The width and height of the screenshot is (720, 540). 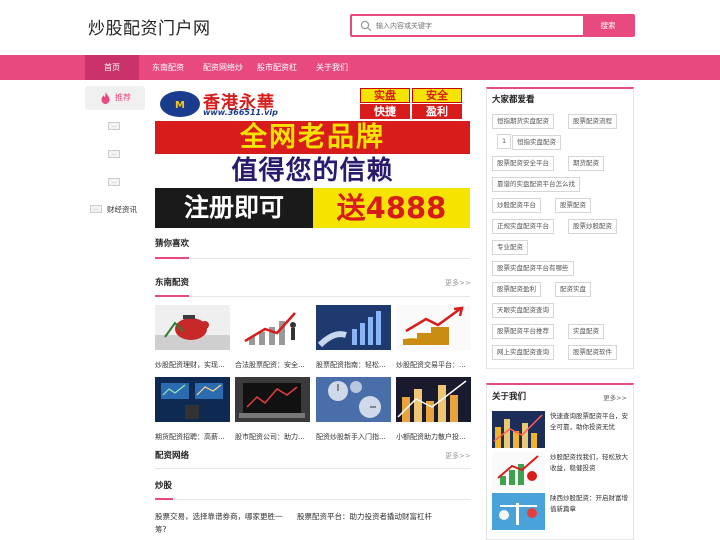 I want to click on growth-bars-icon, so click(x=518, y=470).